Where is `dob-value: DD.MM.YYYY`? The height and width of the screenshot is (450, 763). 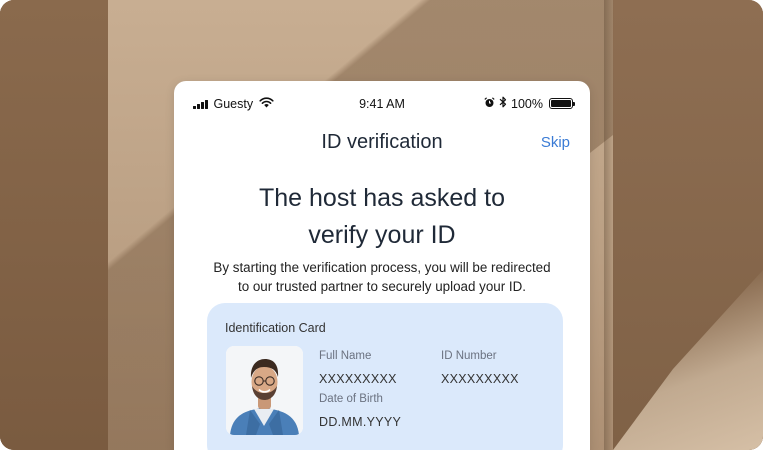
dob-value: DD.MM.YYYY is located at coordinates (360, 422).